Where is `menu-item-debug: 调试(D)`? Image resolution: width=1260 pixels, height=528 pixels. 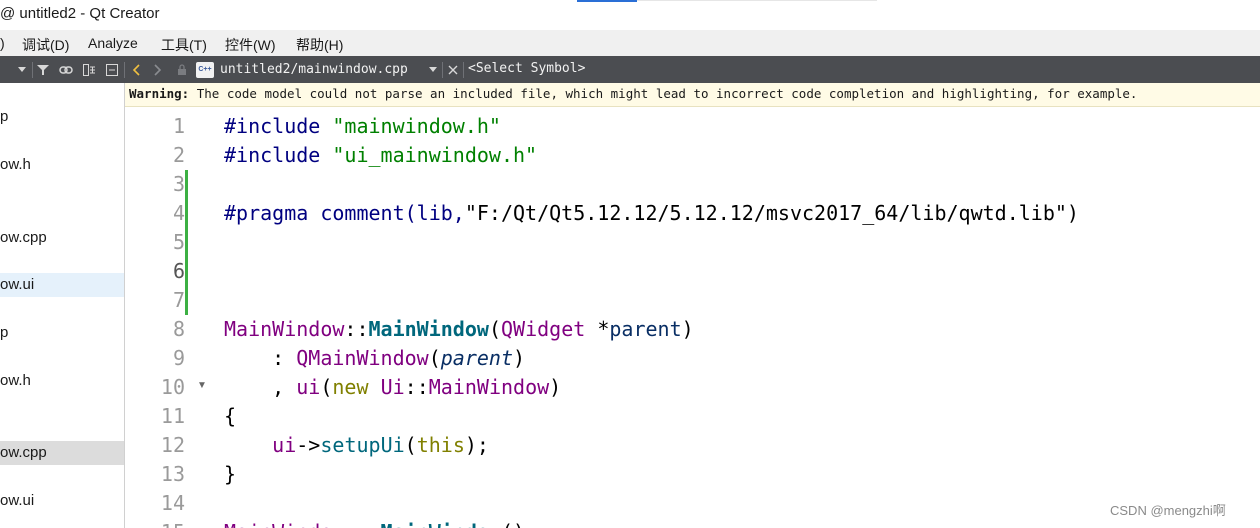
menu-item-debug: 调试(D) is located at coordinates (45, 45).